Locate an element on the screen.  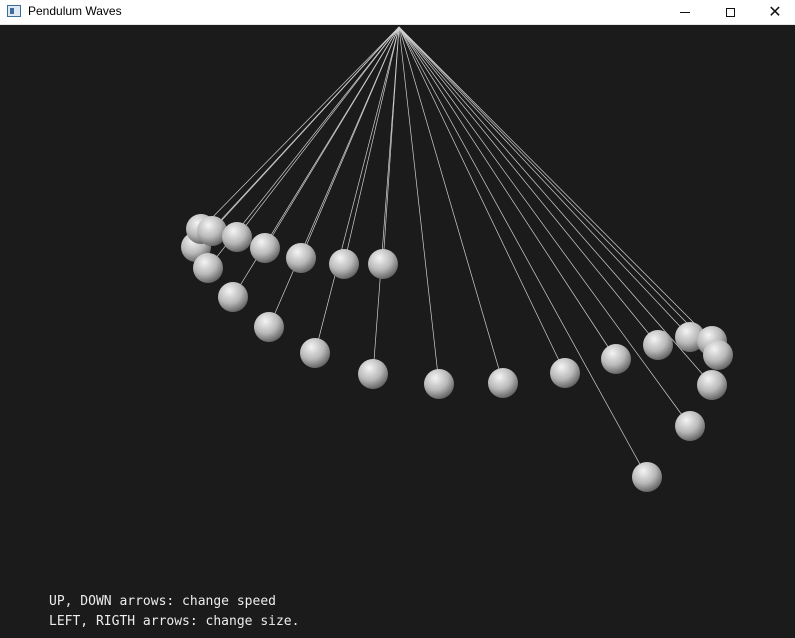
maximize-button is located at coordinates (730, 12).